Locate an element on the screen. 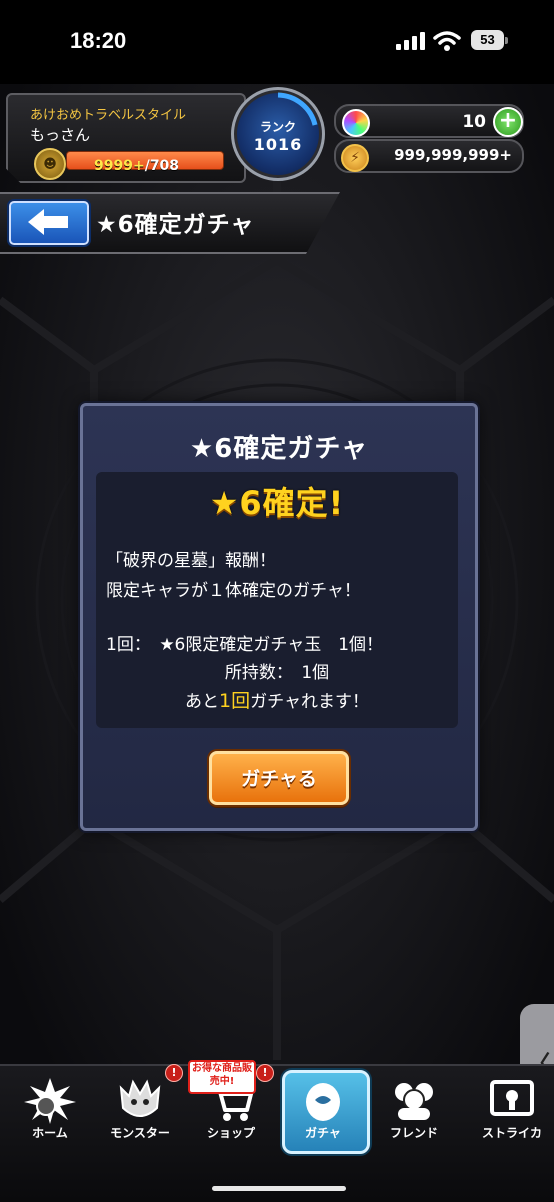  home-icon is located at coordinates (50, 1101).